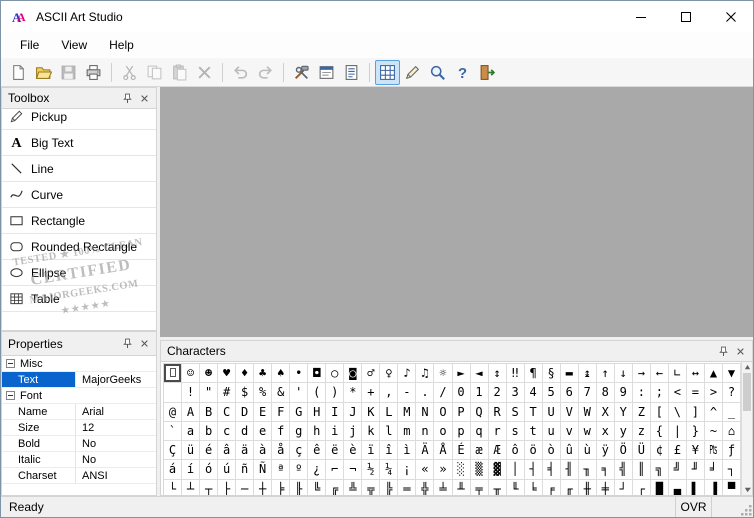  I want to click on char-cell: |, so click(677, 431).